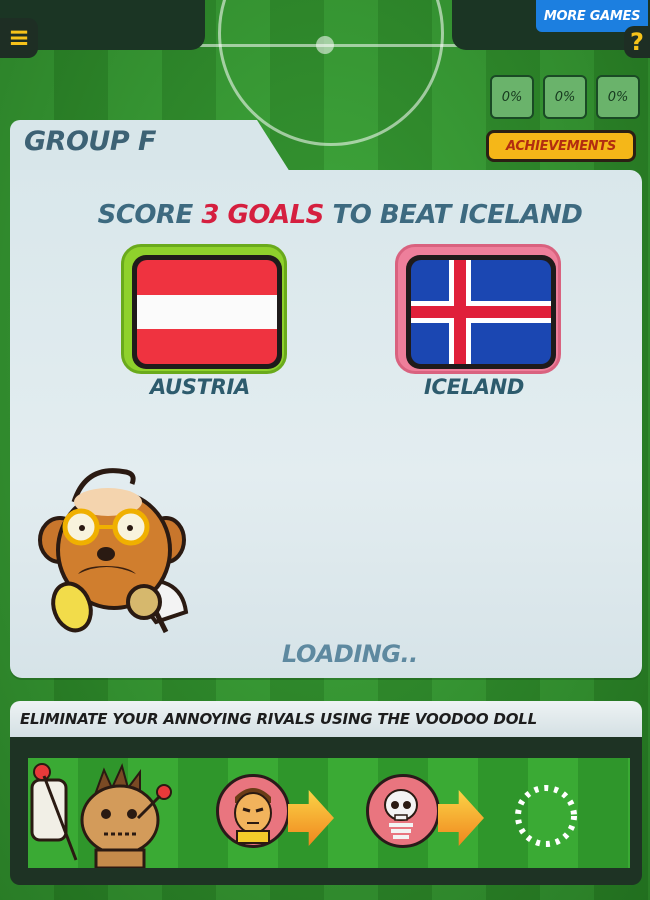 The width and height of the screenshot is (650, 900). Describe the element at coordinates (113, 551) in the screenshot. I see `detective-mascot-icon` at that location.